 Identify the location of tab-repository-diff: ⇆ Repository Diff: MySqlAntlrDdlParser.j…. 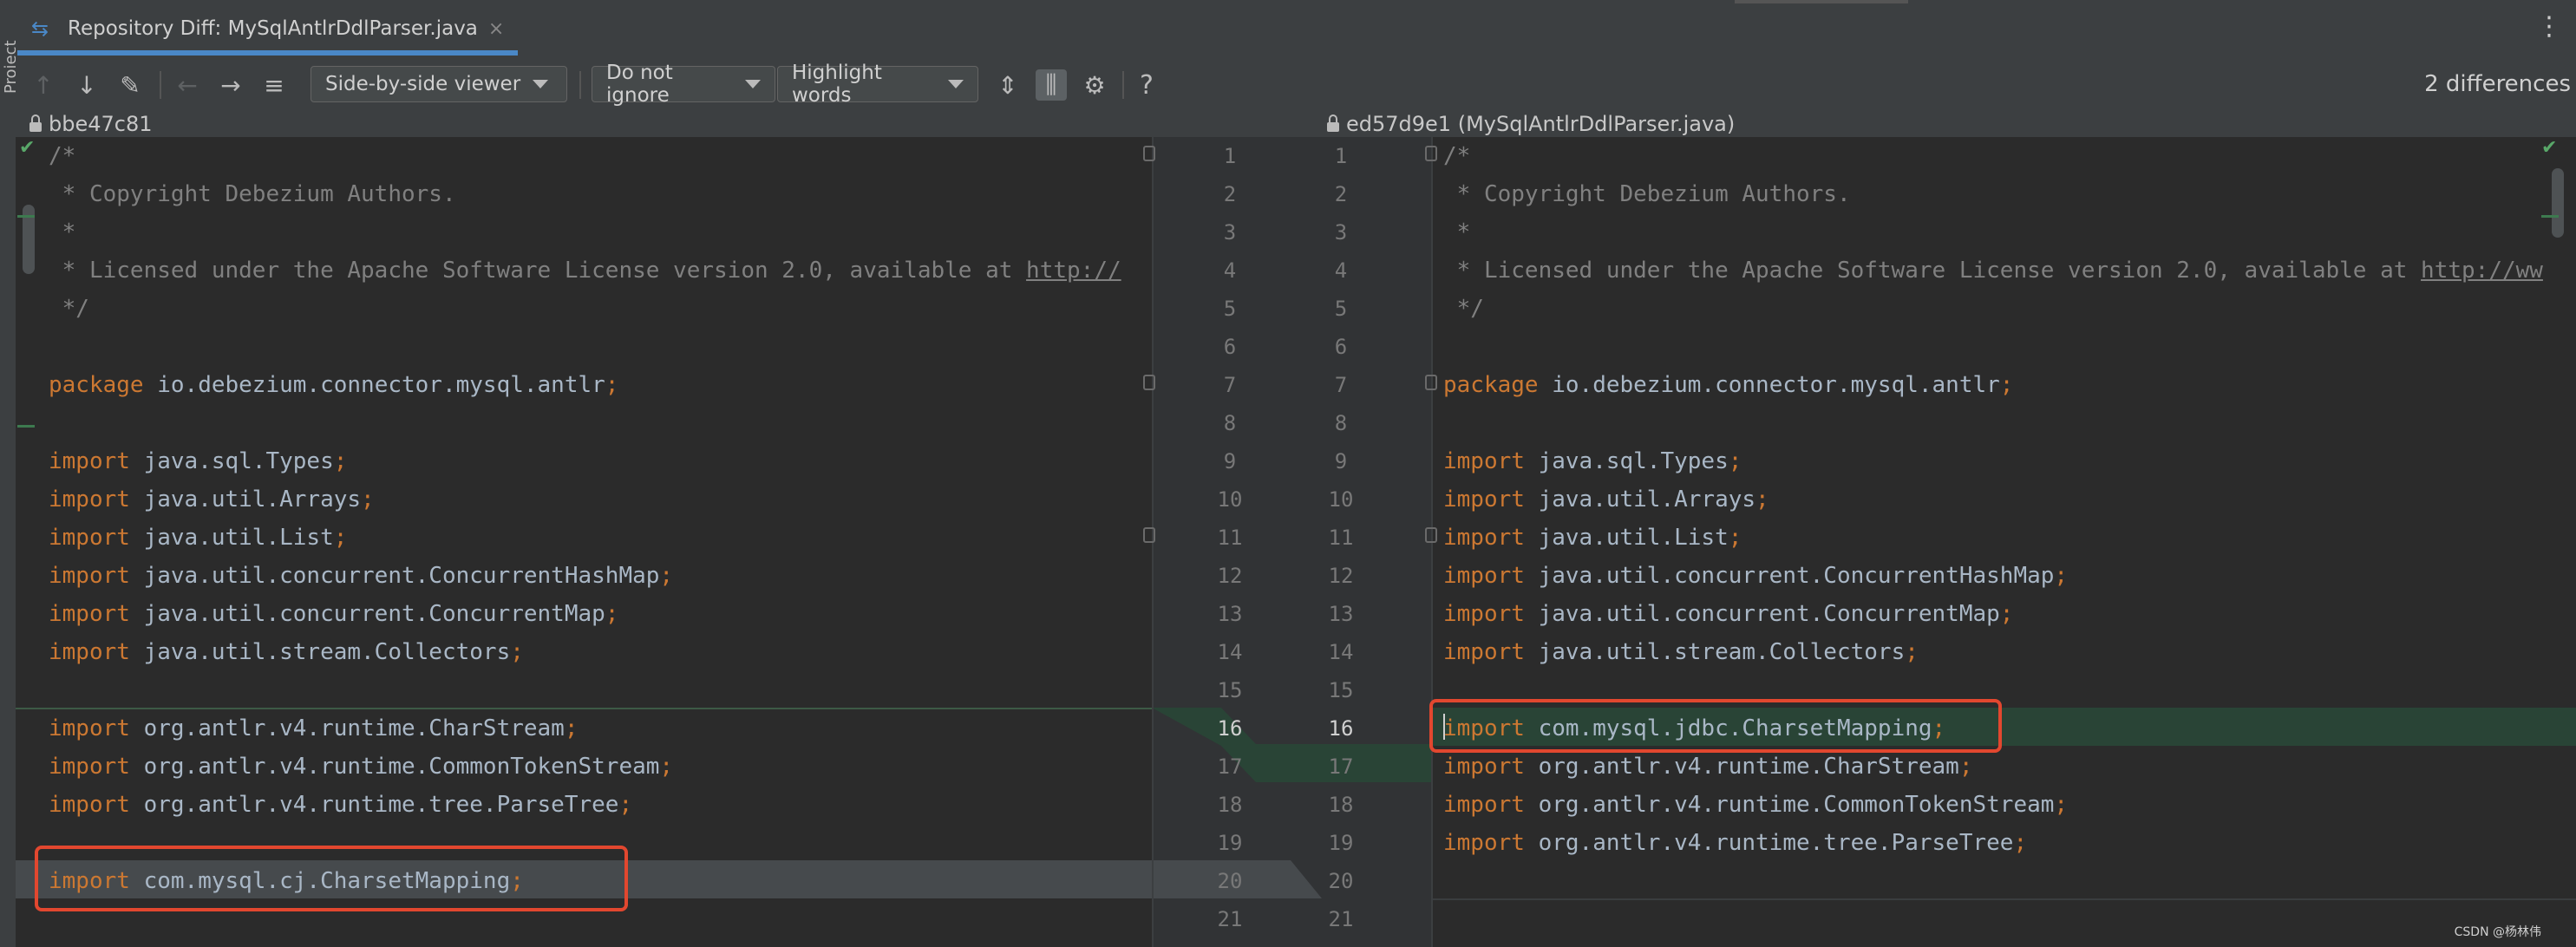
(268, 31).